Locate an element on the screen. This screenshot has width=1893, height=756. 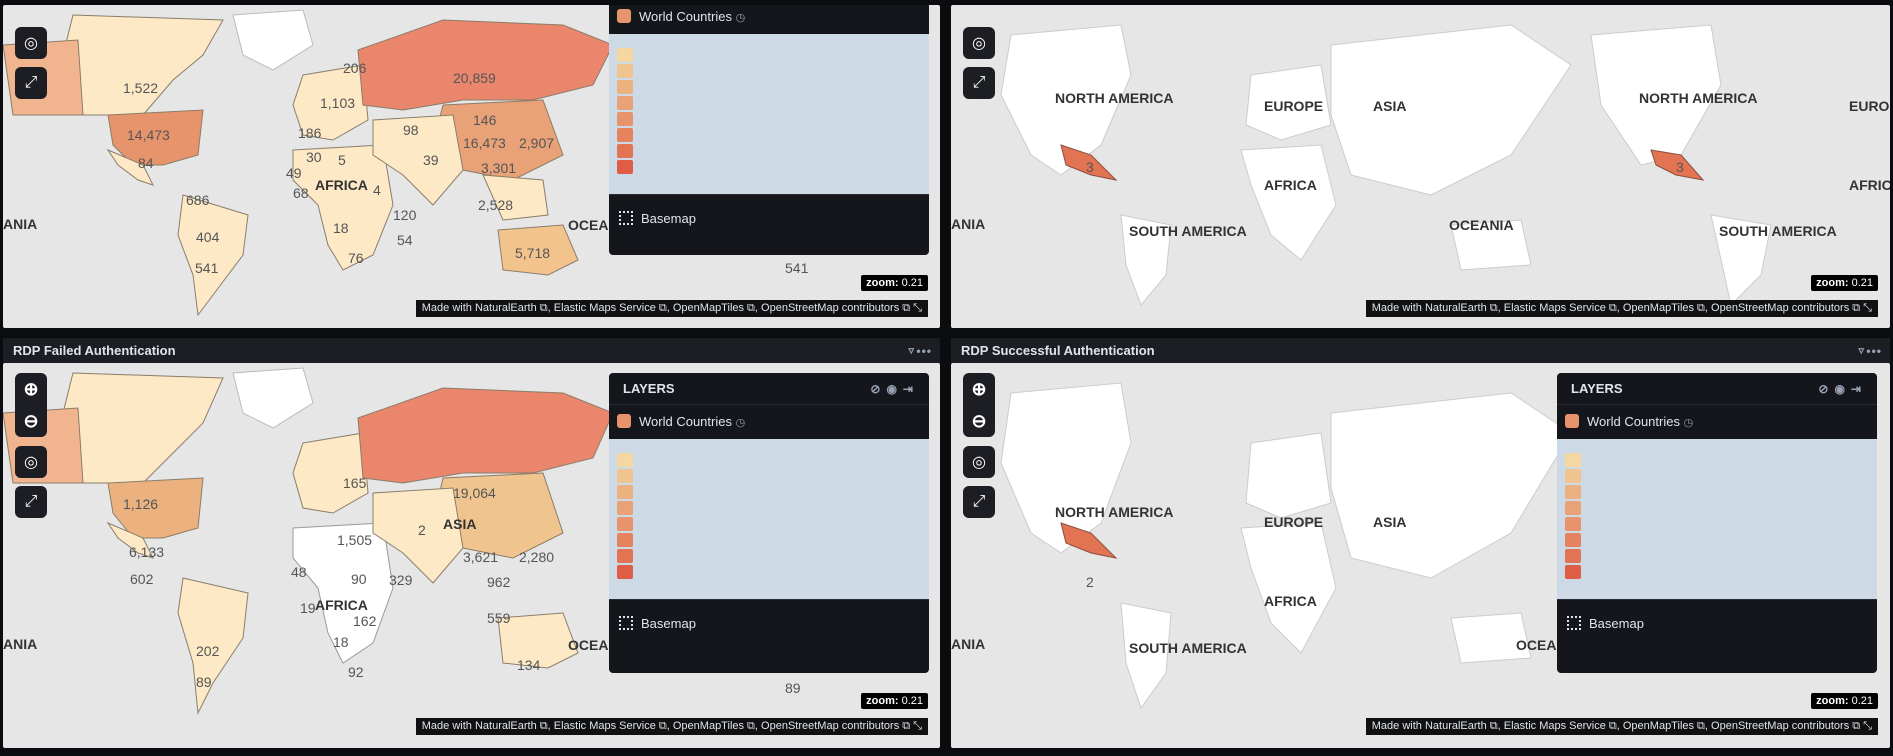
continent-label: ANIA is located at coordinates (968, 644).